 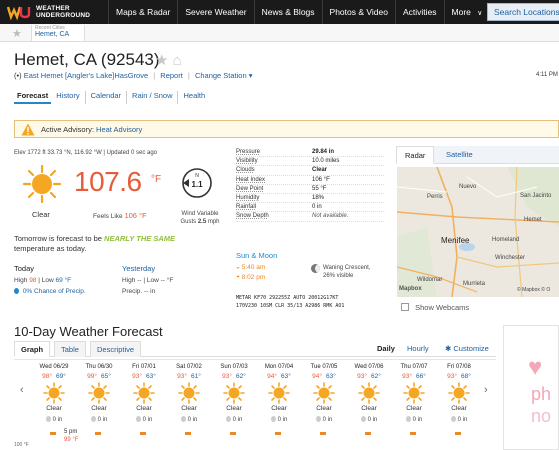 I want to click on map-label: Murrieta, so click(x=474, y=284).